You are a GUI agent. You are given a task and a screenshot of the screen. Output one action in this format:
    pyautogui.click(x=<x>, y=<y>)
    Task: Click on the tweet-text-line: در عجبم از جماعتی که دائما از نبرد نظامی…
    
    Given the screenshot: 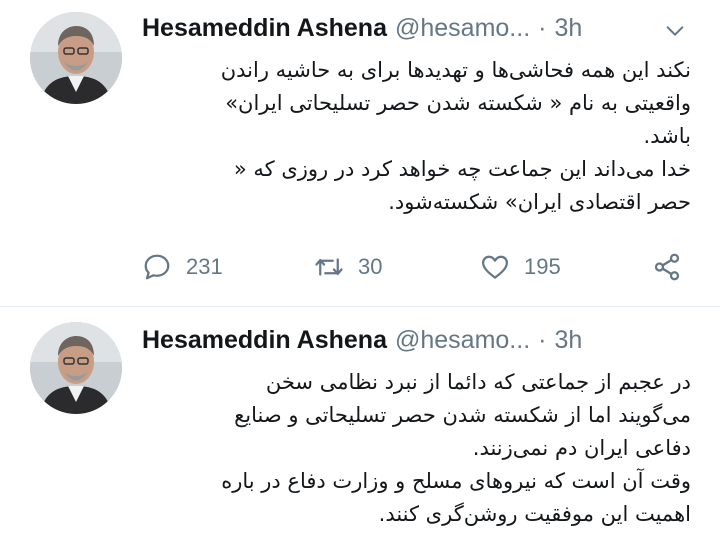 What is the action you would take?
    pyautogui.click(x=478, y=382)
    